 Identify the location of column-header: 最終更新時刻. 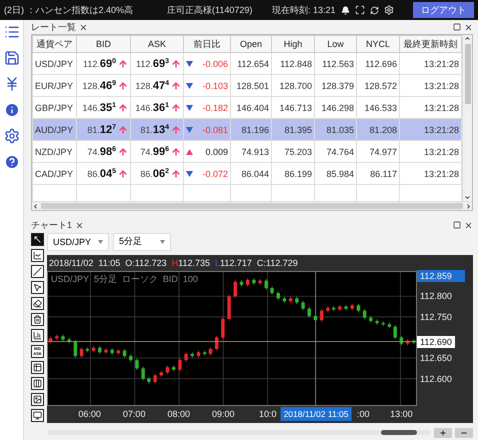
(431, 44).